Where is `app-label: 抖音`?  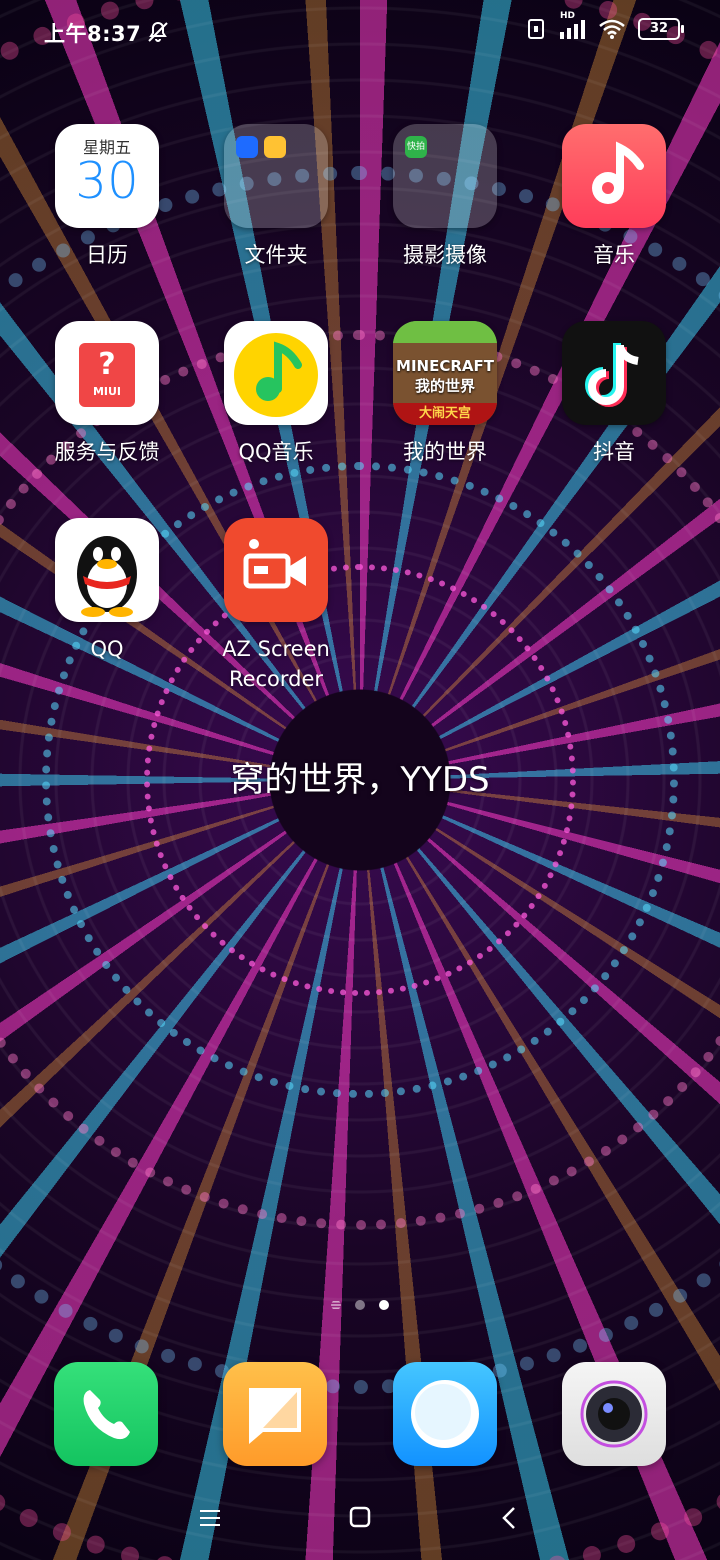 app-label: 抖音 is located at coordinates (614, 452).